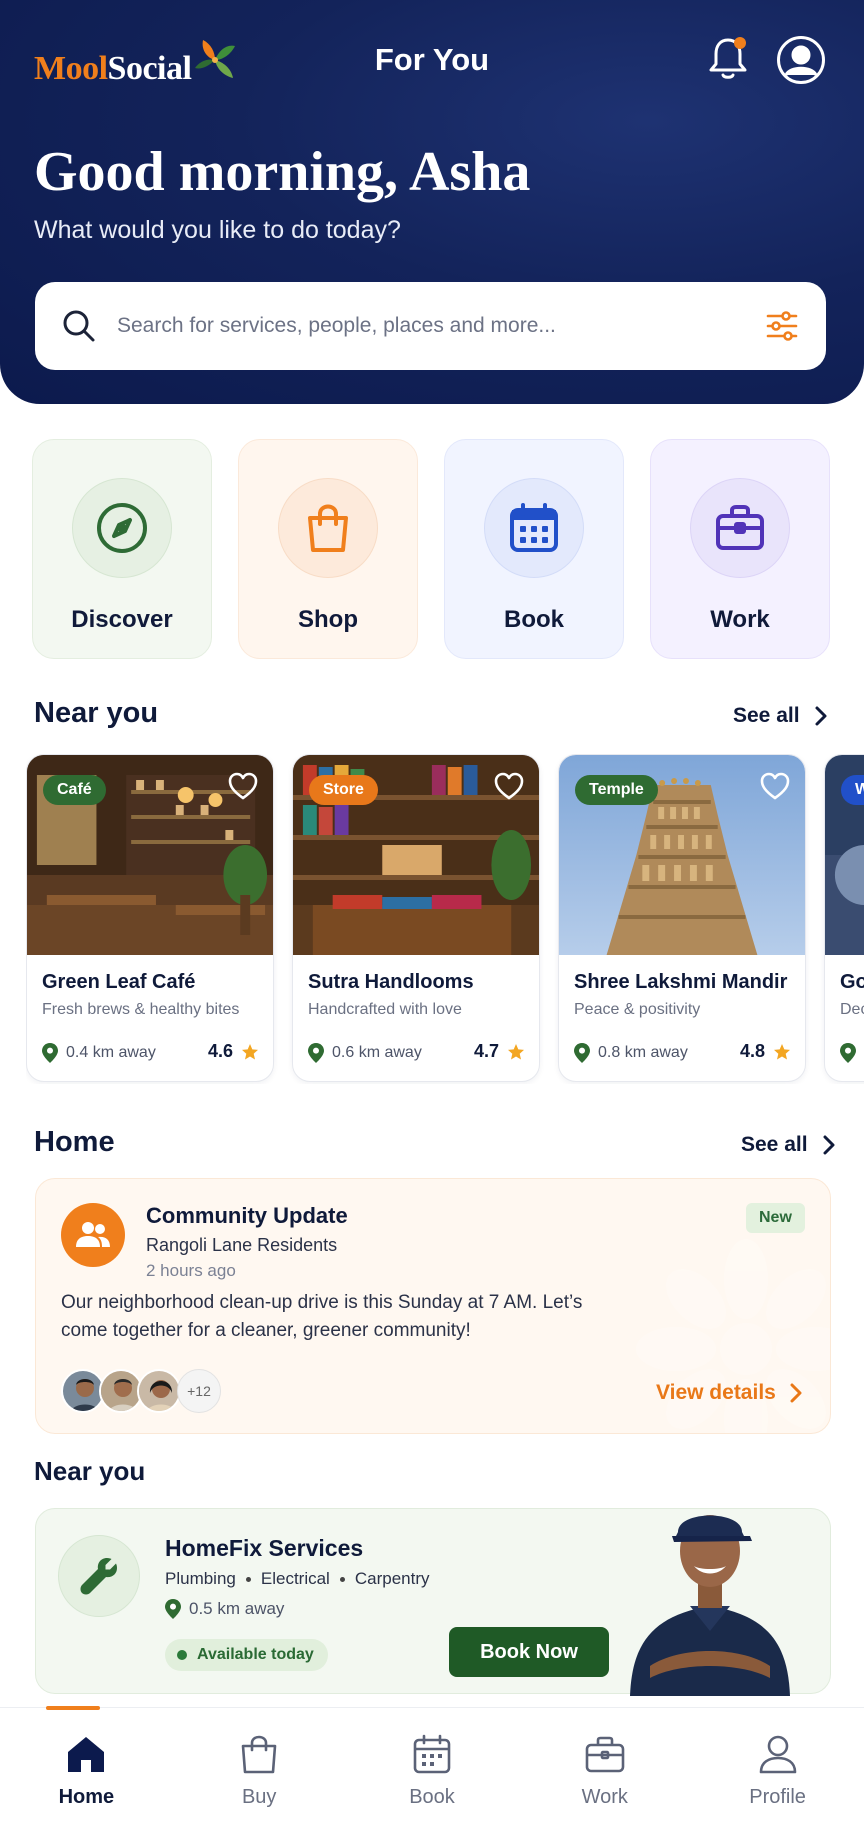 This screenshot has width=864, height=1821. What do you see at coordinates (247, 1215) in the screenshot?
I see `update-title: Community Update` at bounding box center [247, 1215].